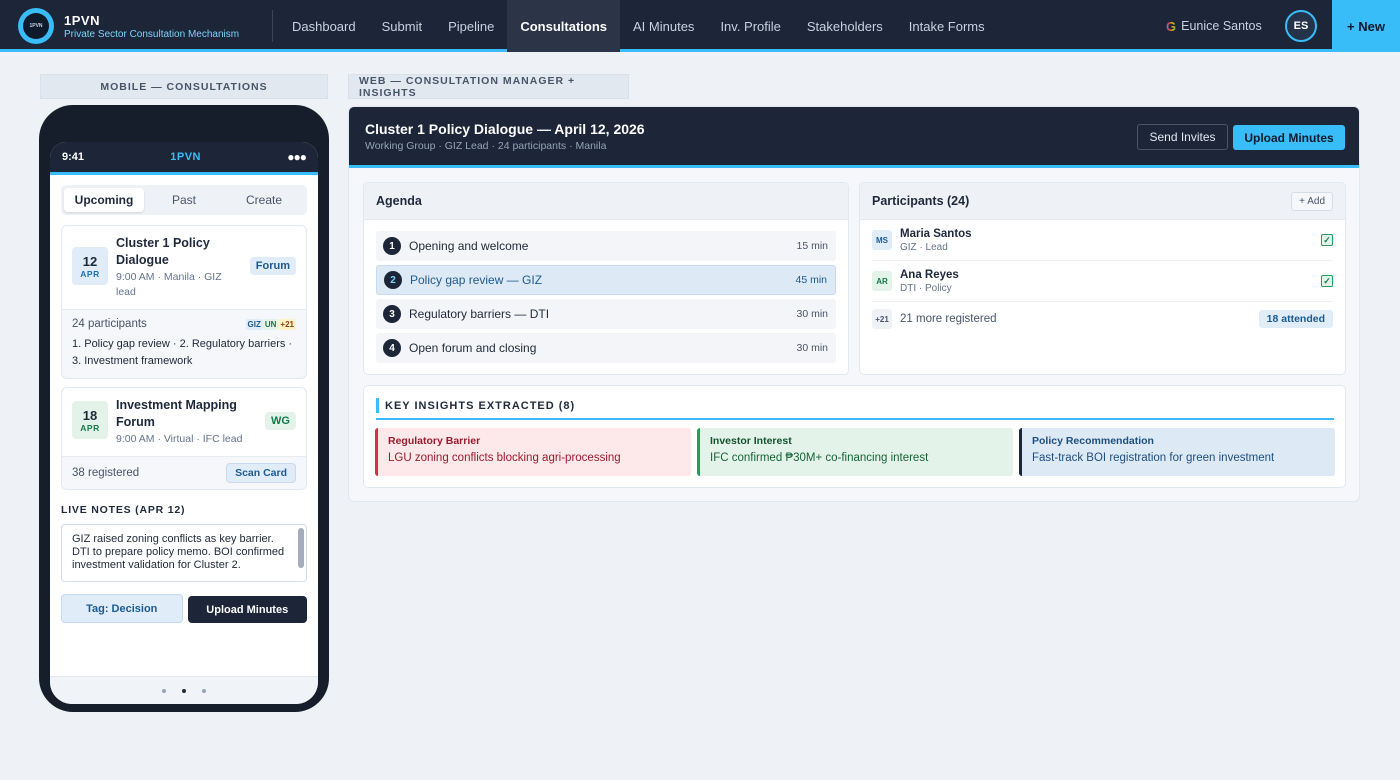 Image resolution: width=1400 pixels, height=780 pixels. I want to click on tab-create: Create, so click(264, 200).